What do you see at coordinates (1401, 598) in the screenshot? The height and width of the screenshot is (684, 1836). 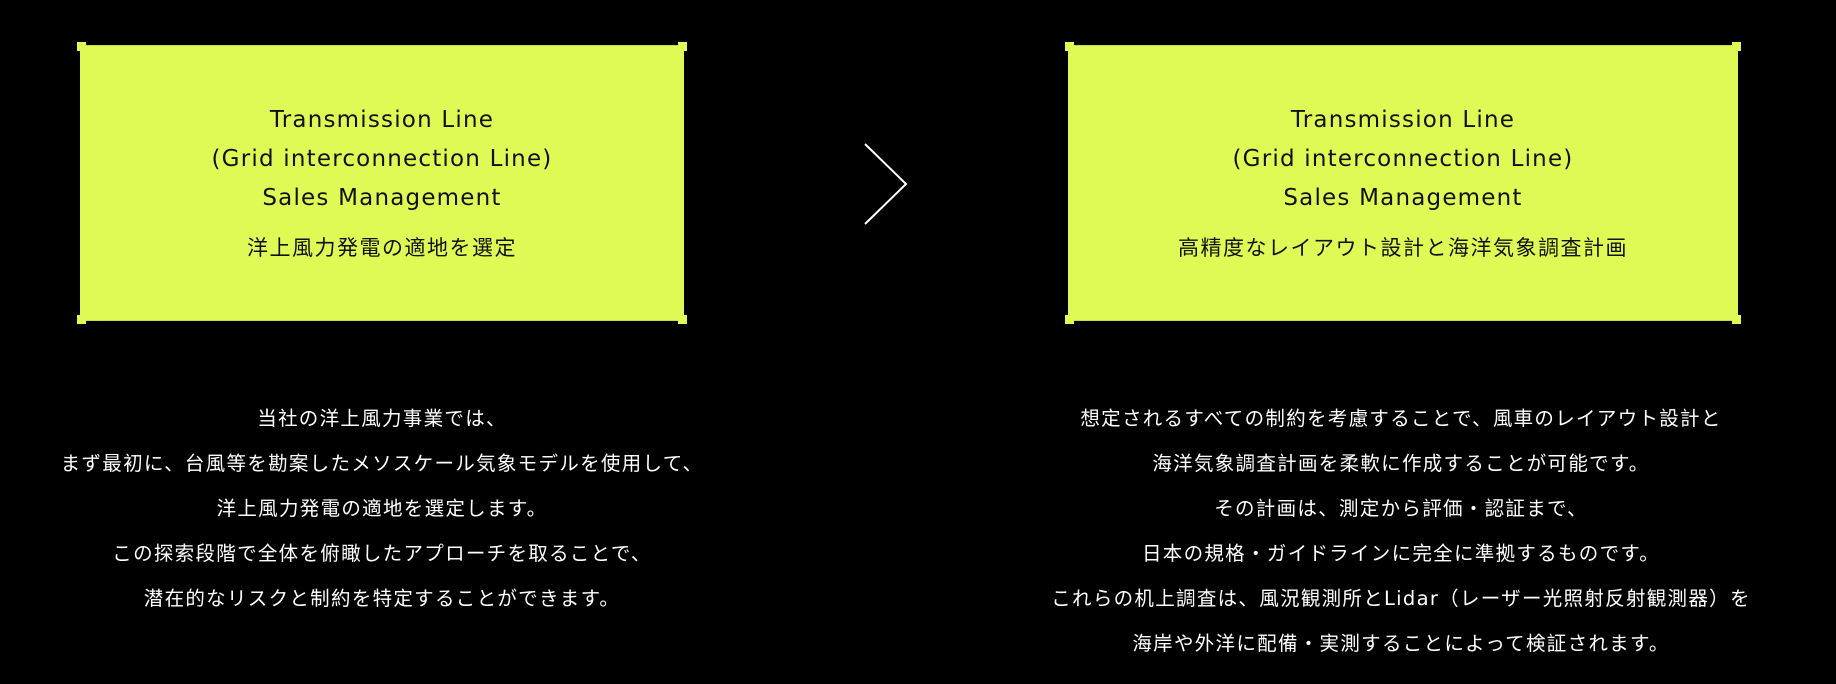 I see `description-line: これらの机上調査は、風況観測所とLidar（レーザー光照射反射観測器）を` at bounding box center [1401, 598].